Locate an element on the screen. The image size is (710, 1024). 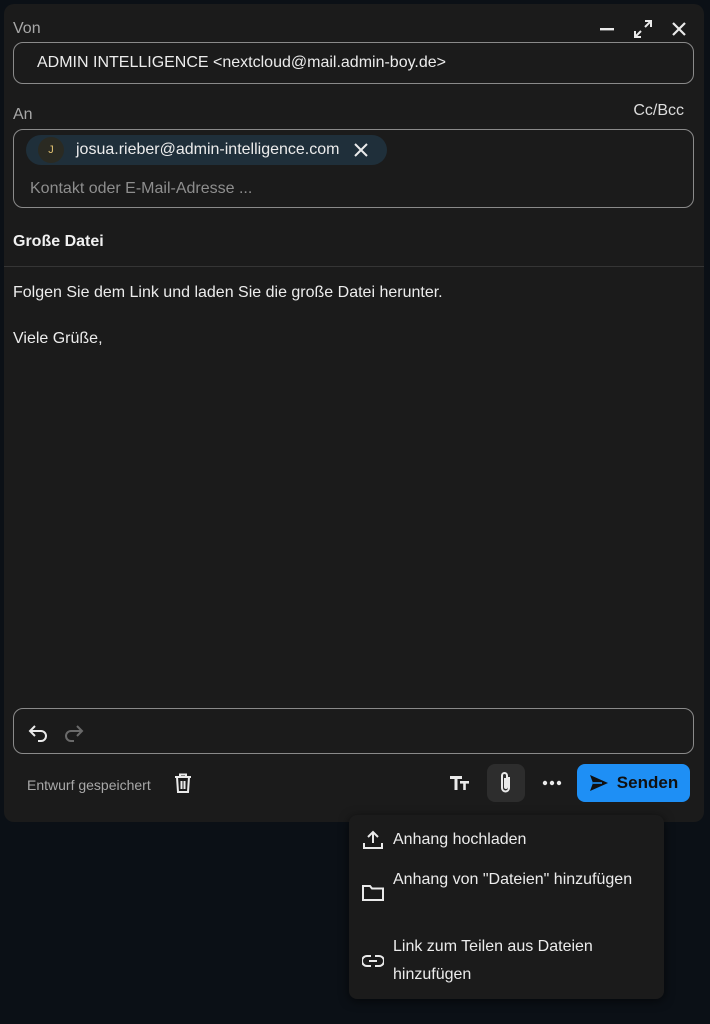
draft-status: Entwurf gespeichert is located at coordinates (89, 785).